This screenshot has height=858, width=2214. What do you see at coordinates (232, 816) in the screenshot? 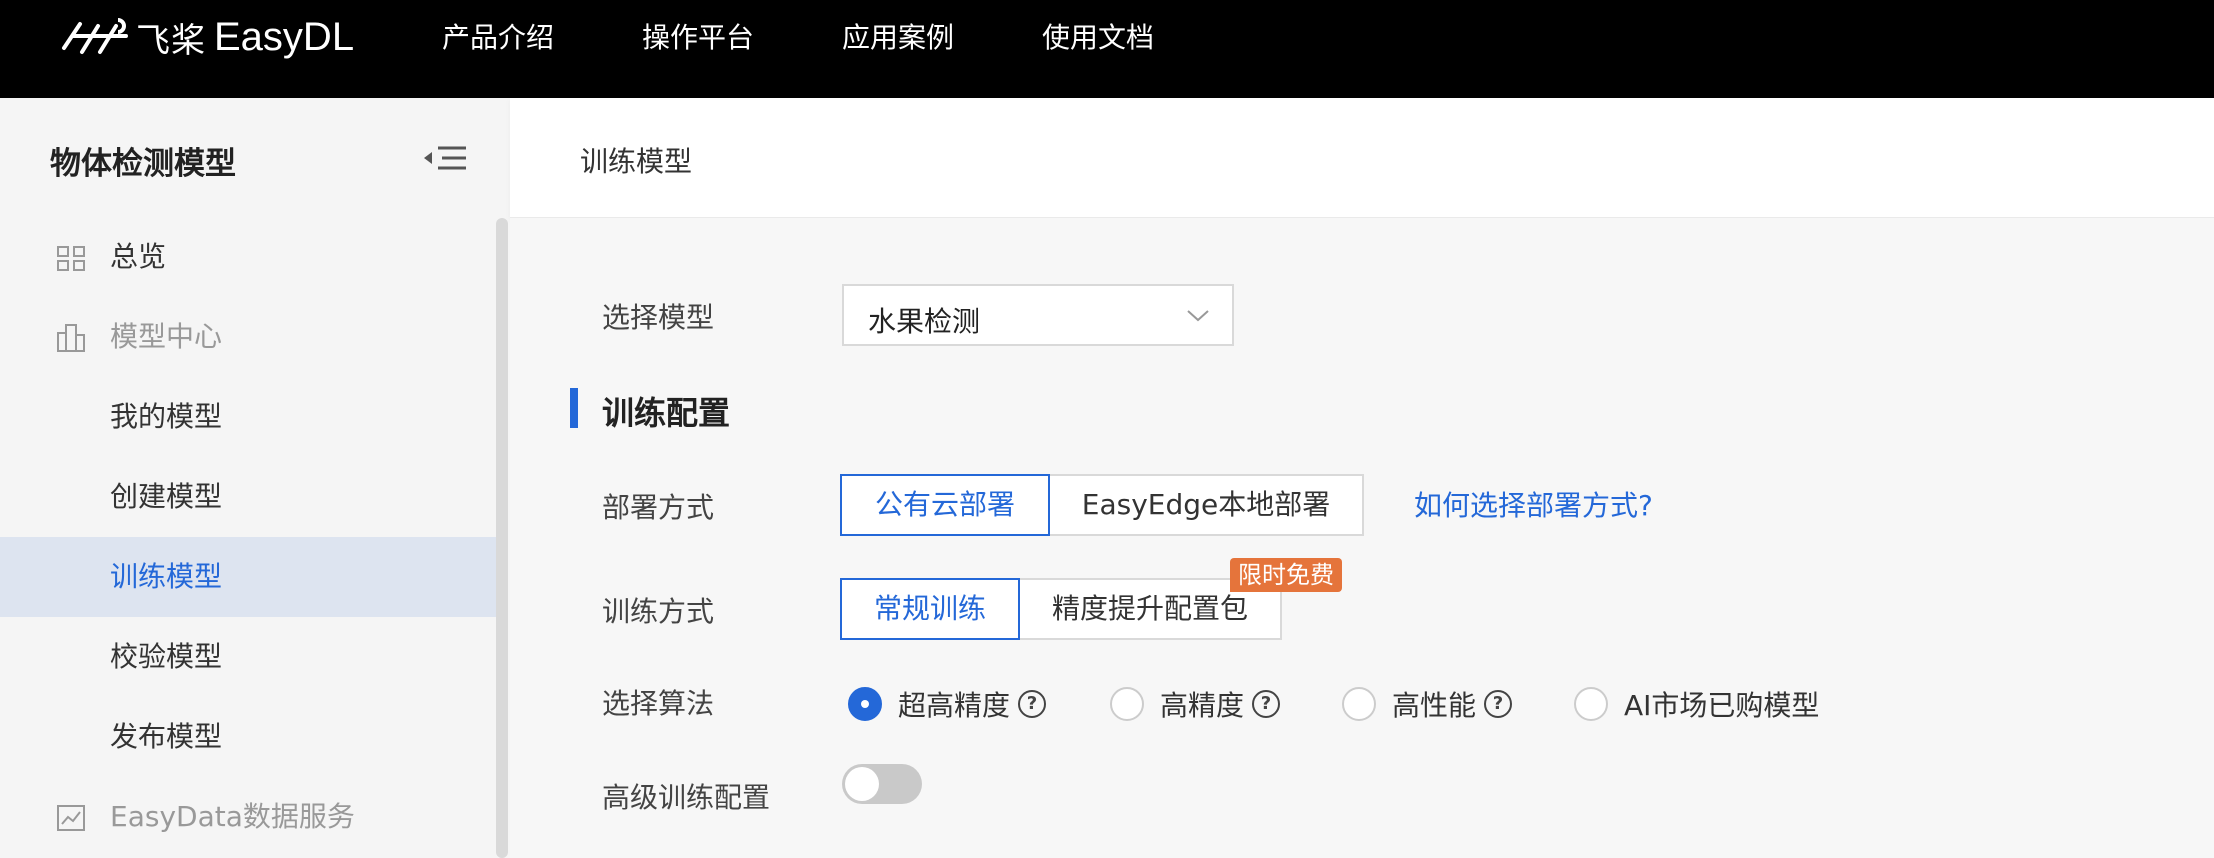
I see `sidebar-item-label: EasyData数据服务` at bounding box center [232, 816].